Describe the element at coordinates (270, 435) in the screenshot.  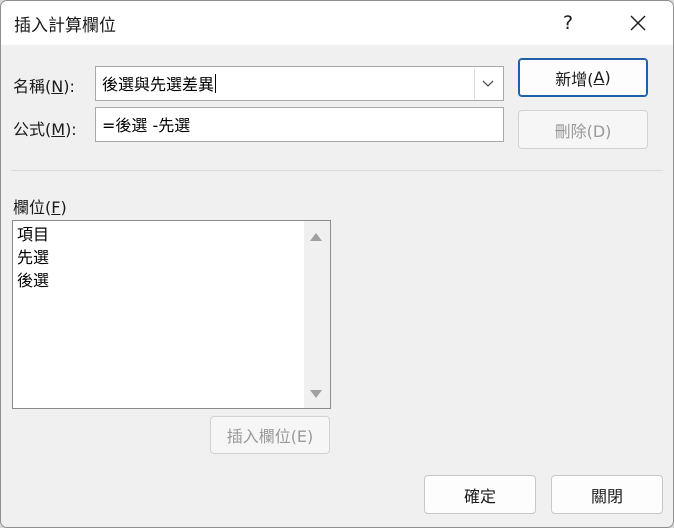
I see `insert-field-button: 插入欄位(E)` at that location.